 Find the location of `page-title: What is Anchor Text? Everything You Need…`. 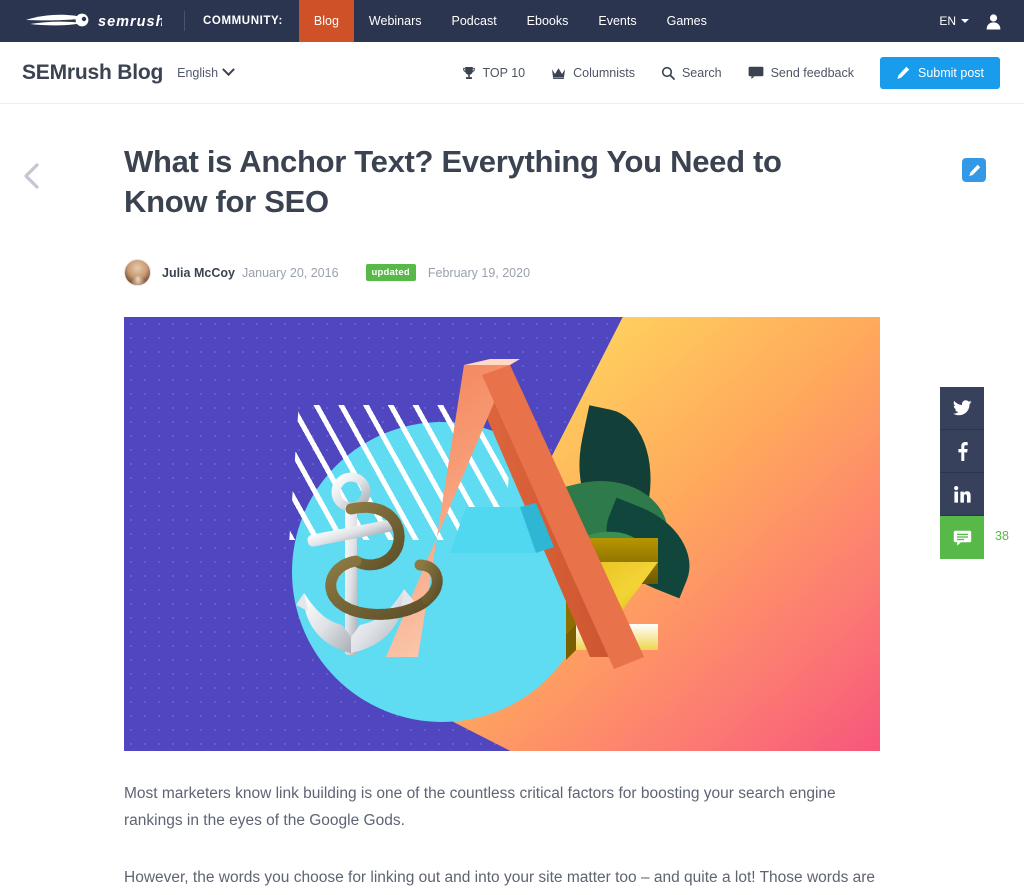

page-title: What is Anchor Text? Everything You Need… is located at coordinates (453, 181).